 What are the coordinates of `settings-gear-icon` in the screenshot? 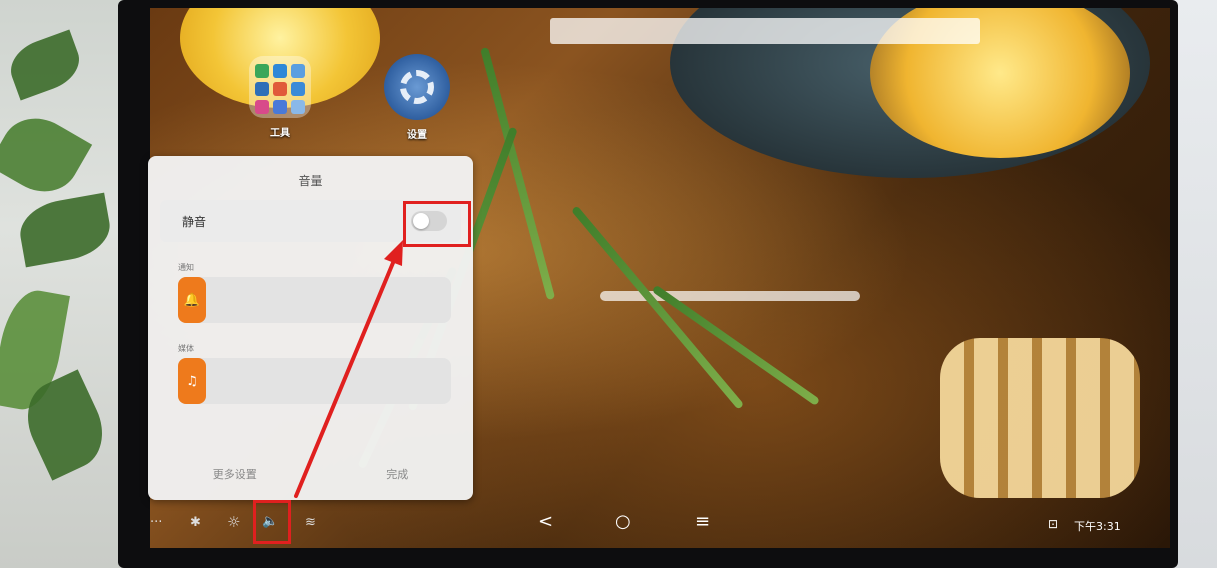 It's located at (417, 87).